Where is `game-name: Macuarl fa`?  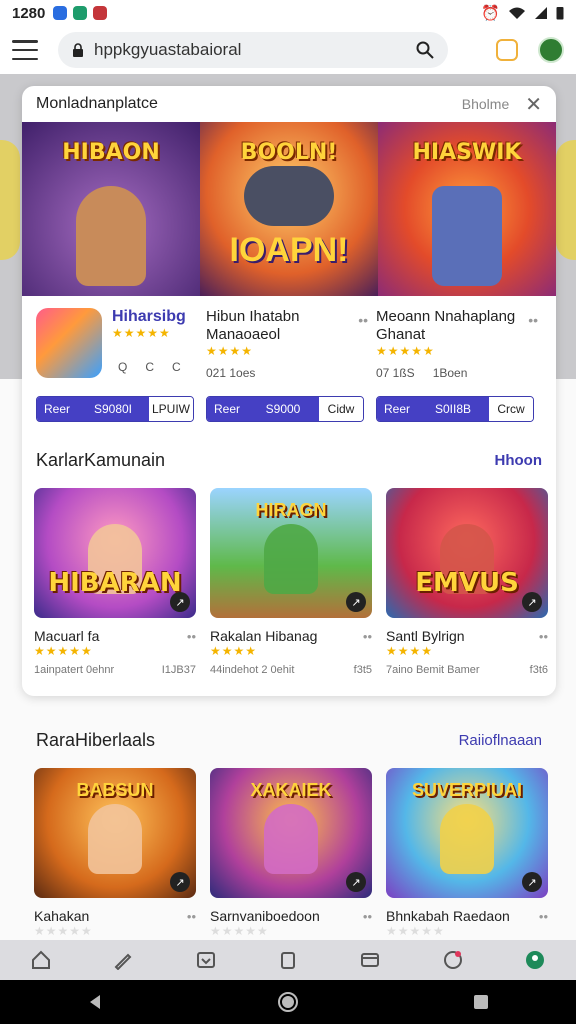 game-name: Macuarl fa is located at coordinates (67, 636).